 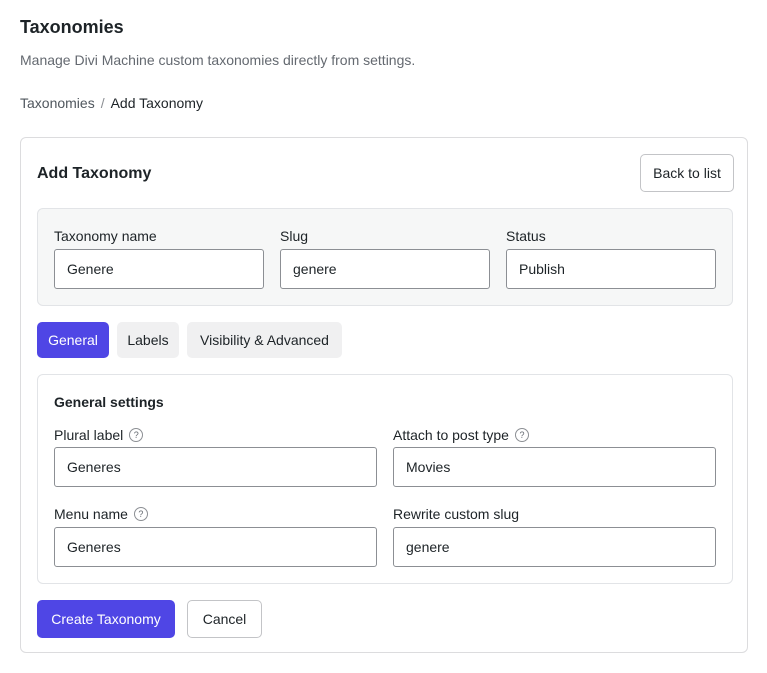 I want to click on taxonomy-name-label: Taxonomy name, so click(x=105, y=236).